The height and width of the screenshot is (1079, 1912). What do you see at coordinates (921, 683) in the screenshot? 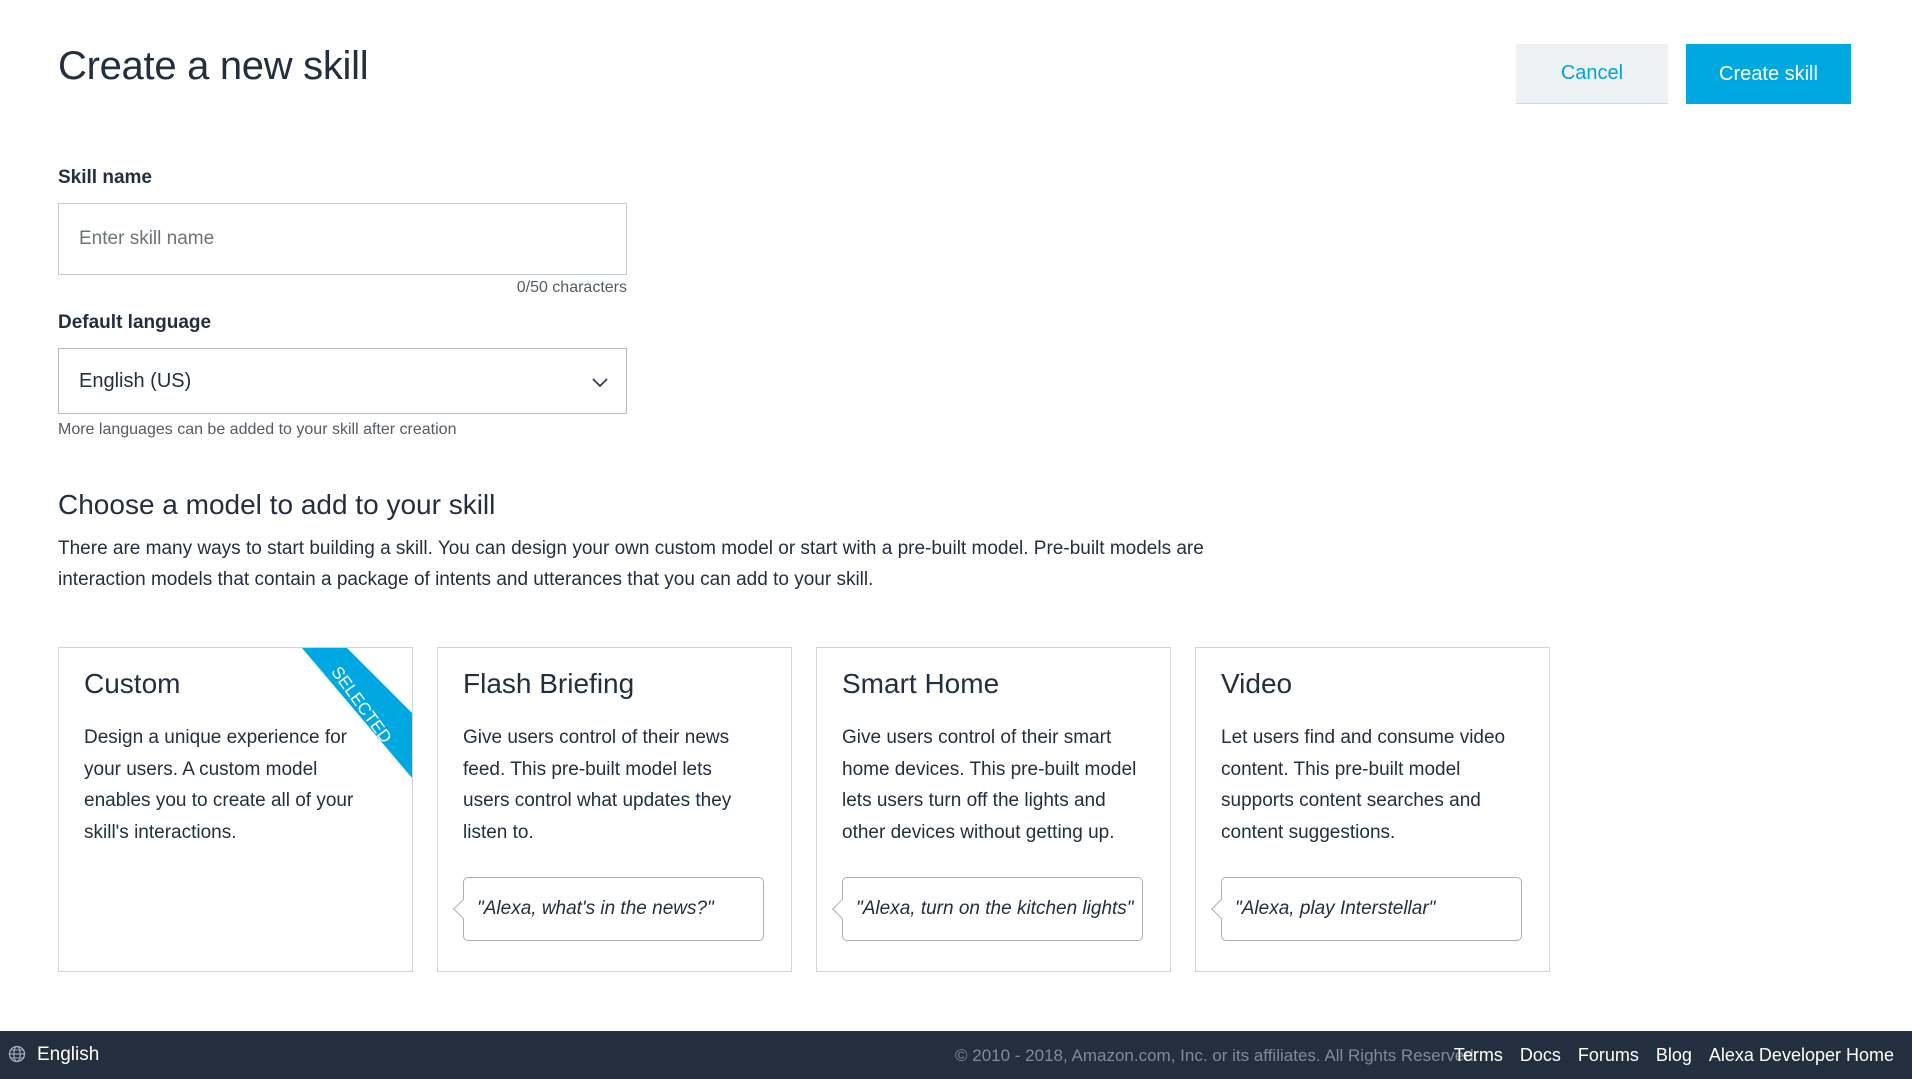
I see `card-title: Smart Home` at bounding box center [921, 683].